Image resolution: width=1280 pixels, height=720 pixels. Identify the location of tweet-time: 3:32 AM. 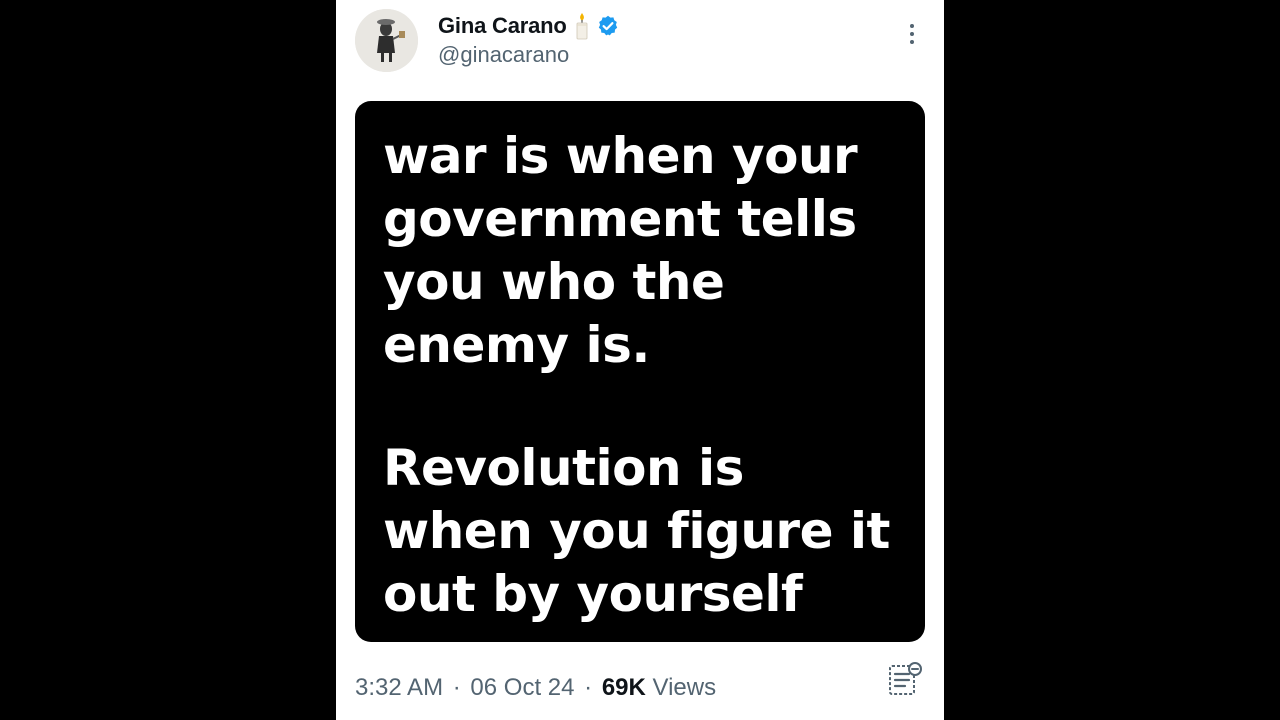
(399, 687).